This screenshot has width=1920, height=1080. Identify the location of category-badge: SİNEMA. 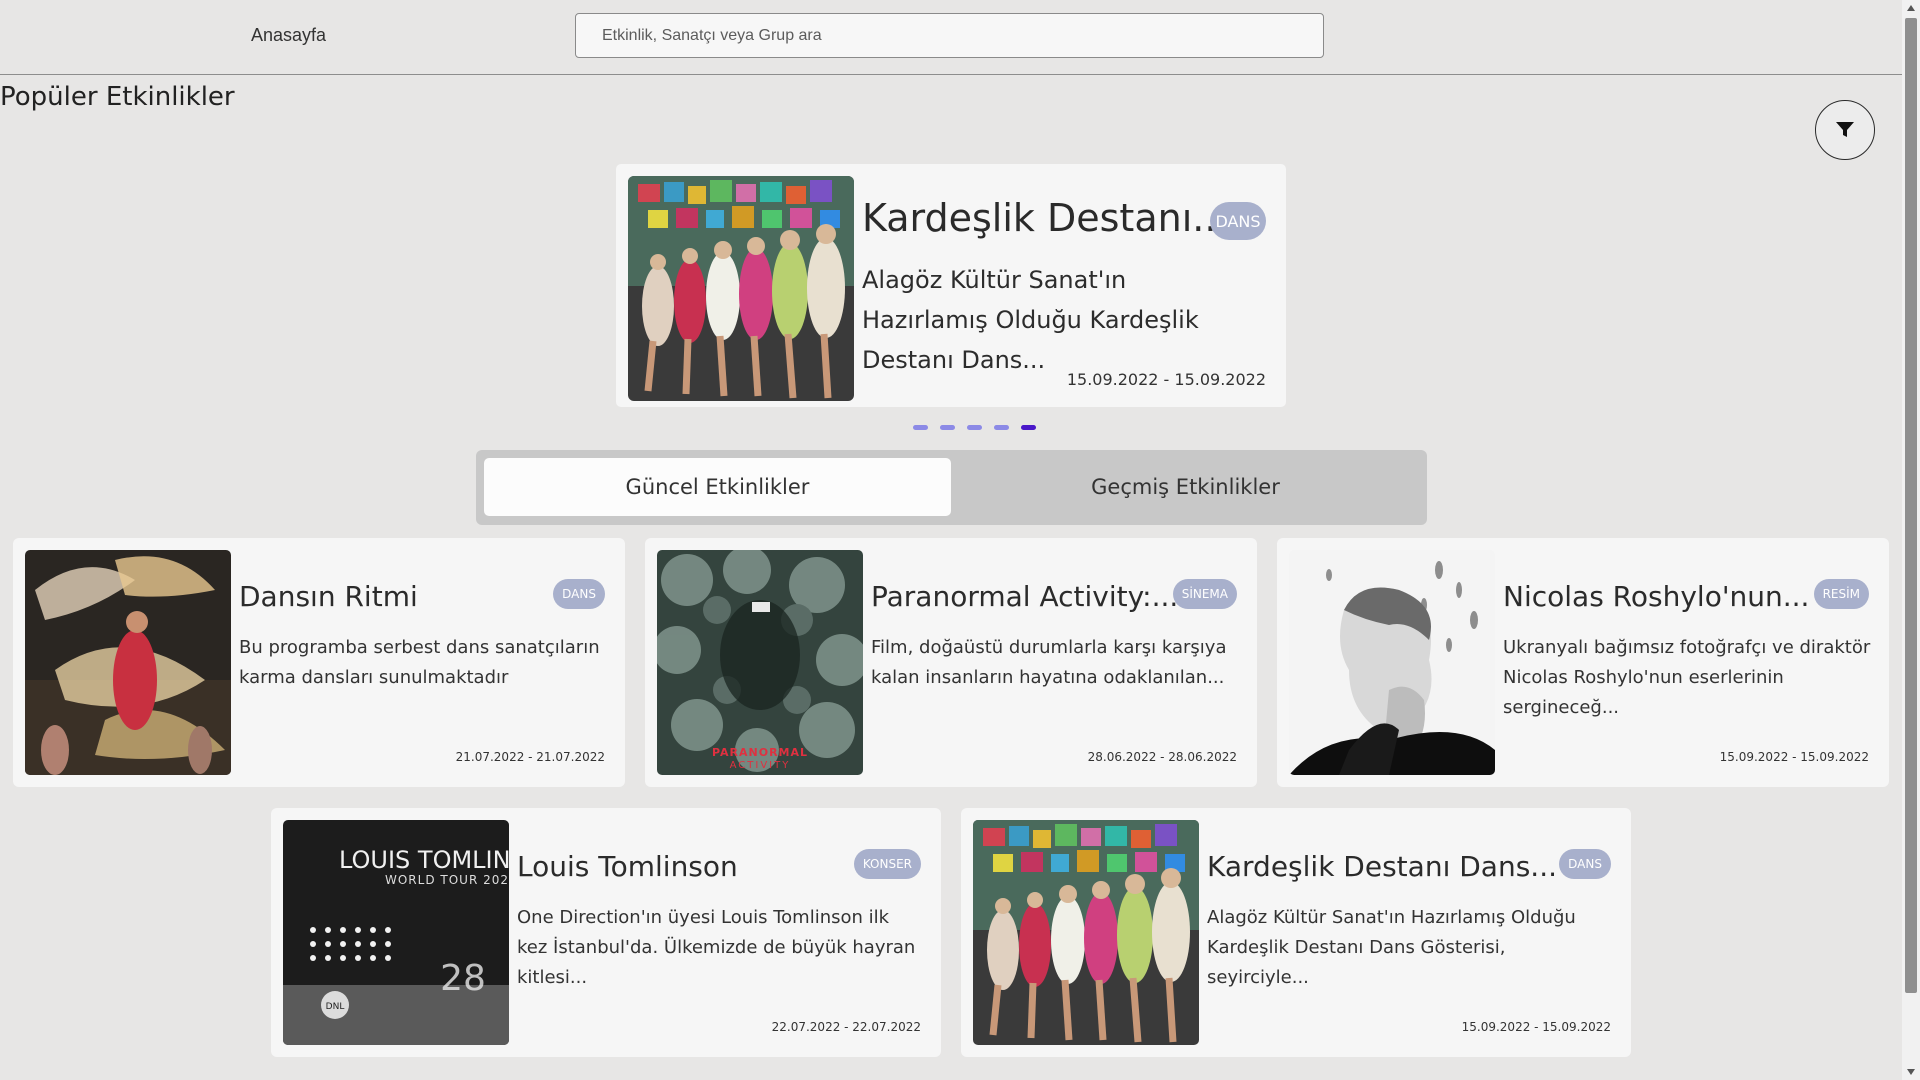
(1204, 594).